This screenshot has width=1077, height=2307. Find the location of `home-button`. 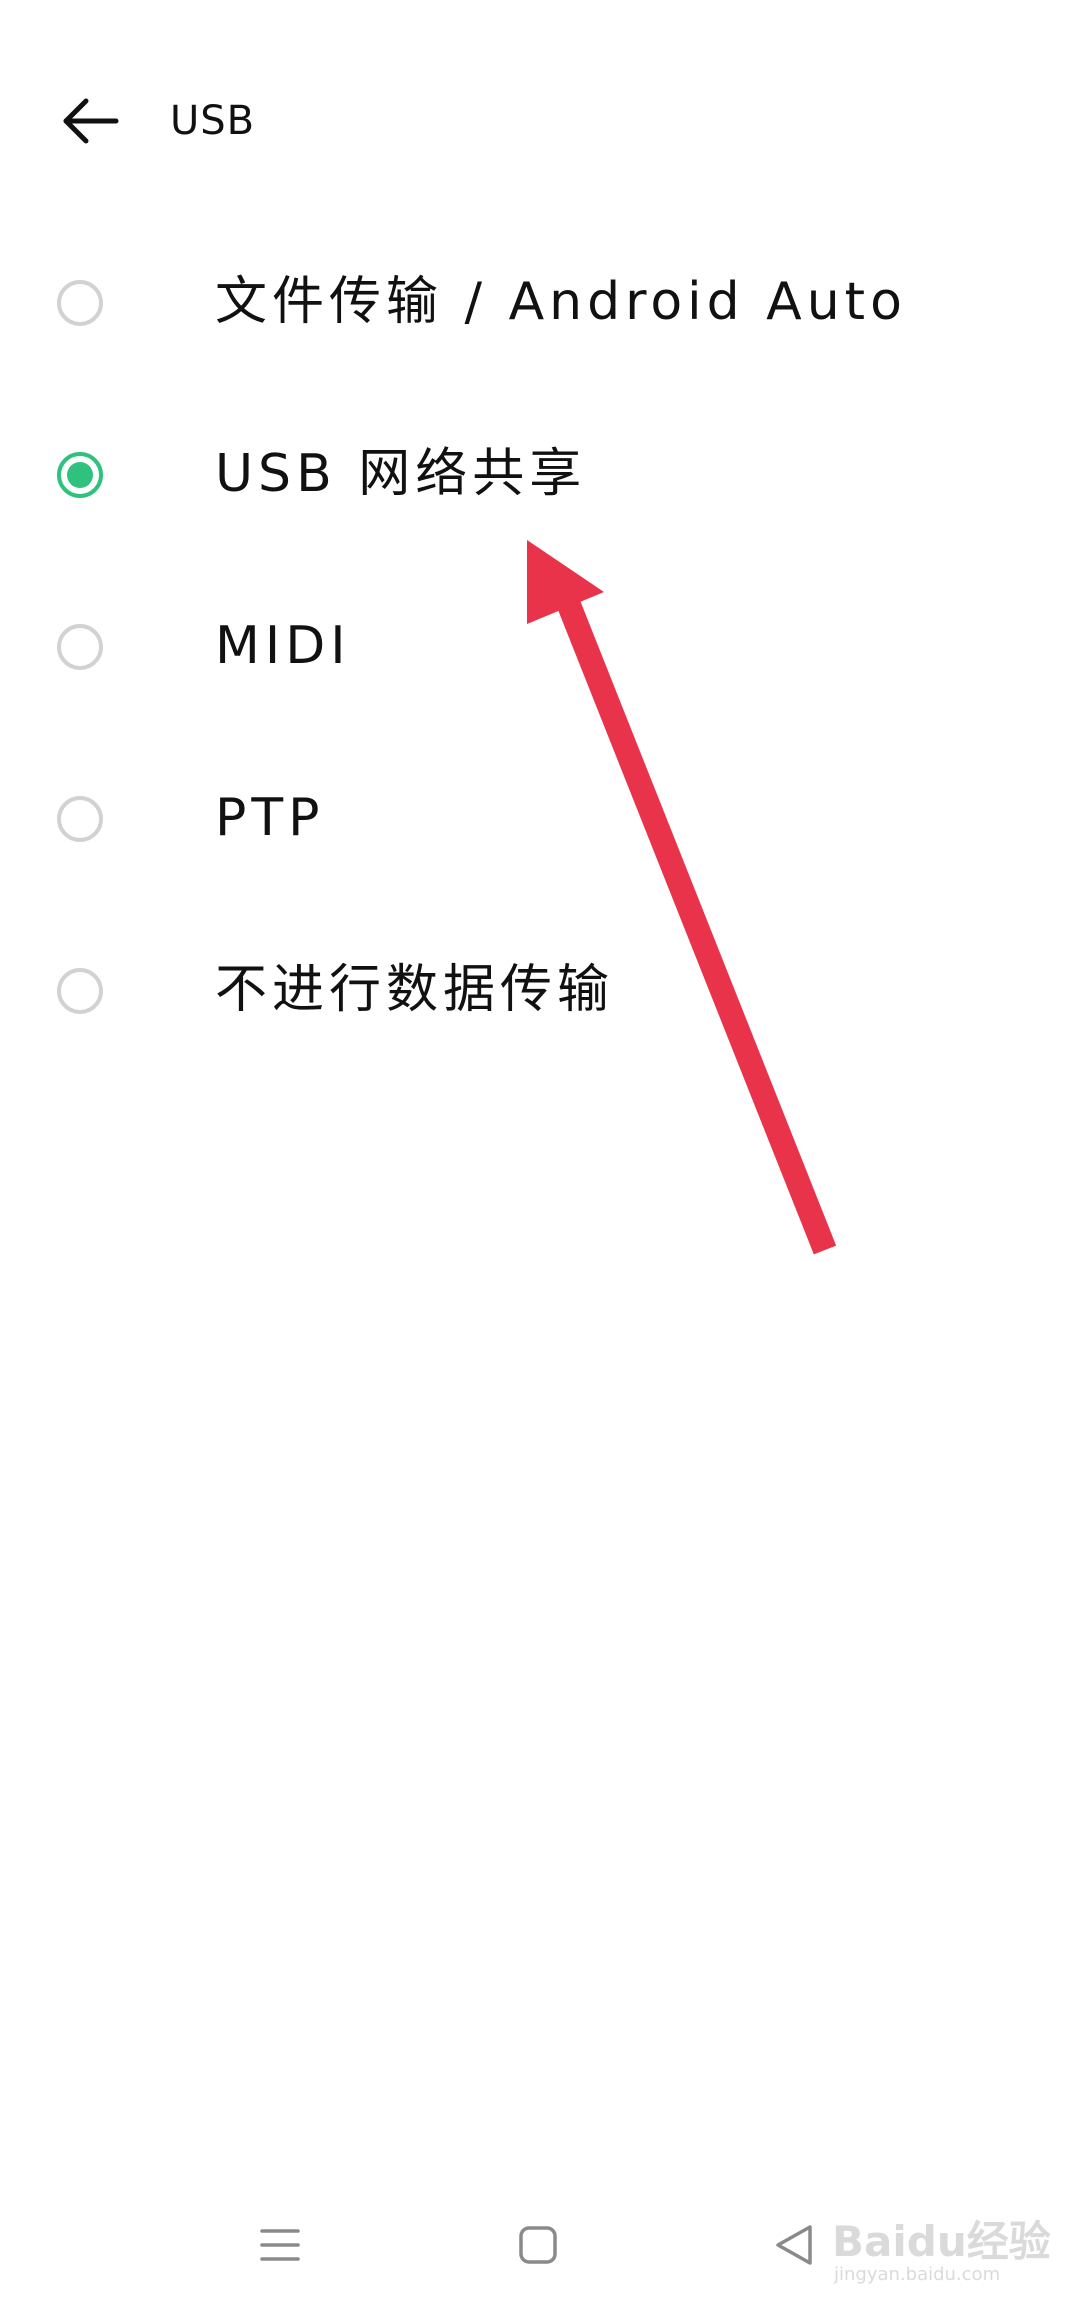

home-button is located at coordinates (538, 2245).